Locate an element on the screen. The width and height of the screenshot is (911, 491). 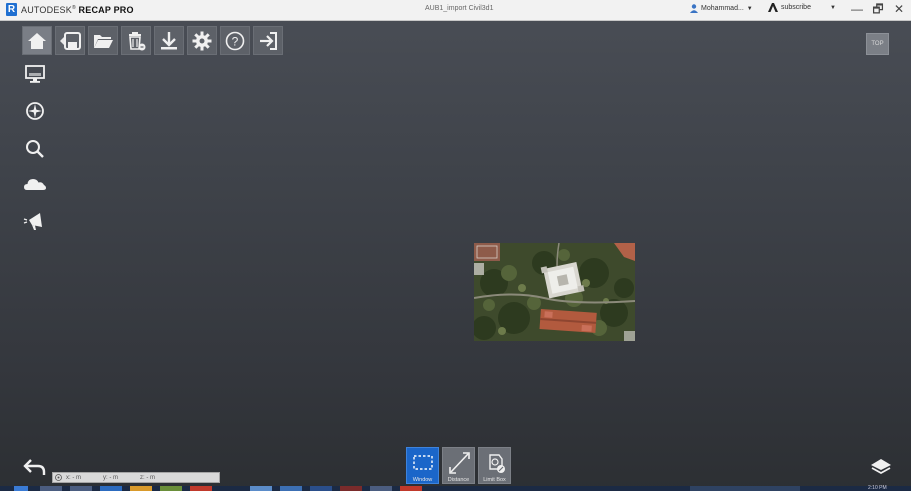
window-controls: — 🗗 ✕ is located at coordinates (878, 9).